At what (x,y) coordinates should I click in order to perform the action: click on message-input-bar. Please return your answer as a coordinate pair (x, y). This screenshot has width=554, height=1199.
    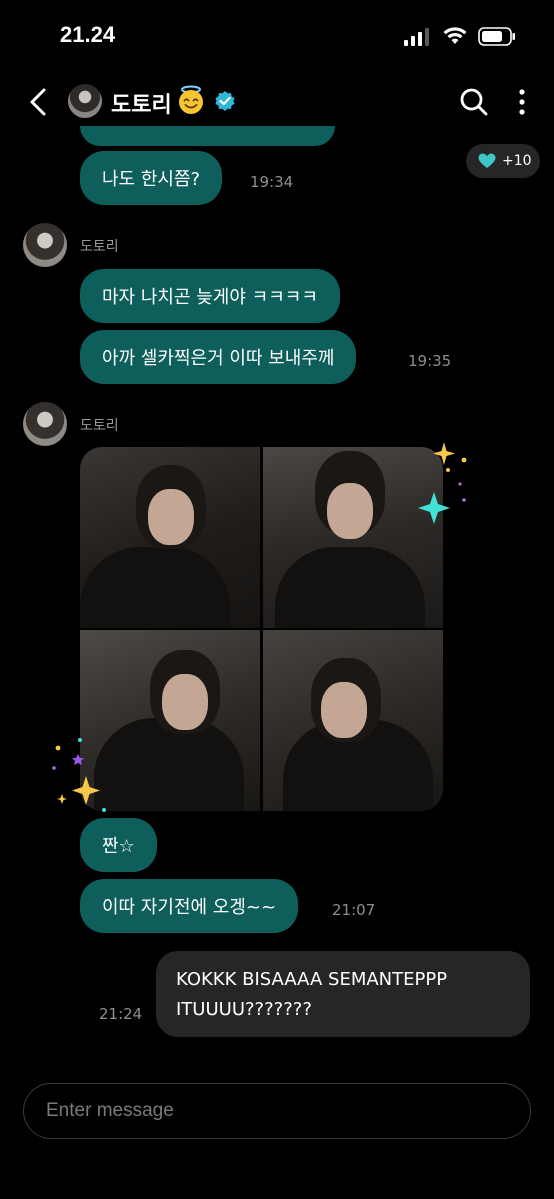
    Looking at the image, I should click on (277, 1111).